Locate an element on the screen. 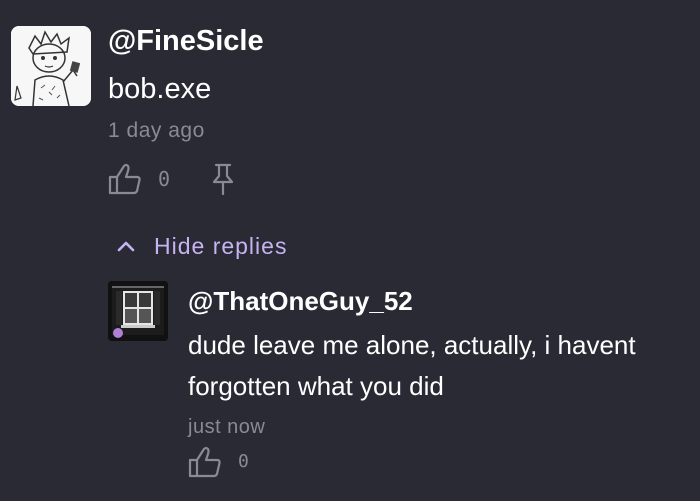  hide-replies-label: Hide replies is located at coordinates (221, 245).